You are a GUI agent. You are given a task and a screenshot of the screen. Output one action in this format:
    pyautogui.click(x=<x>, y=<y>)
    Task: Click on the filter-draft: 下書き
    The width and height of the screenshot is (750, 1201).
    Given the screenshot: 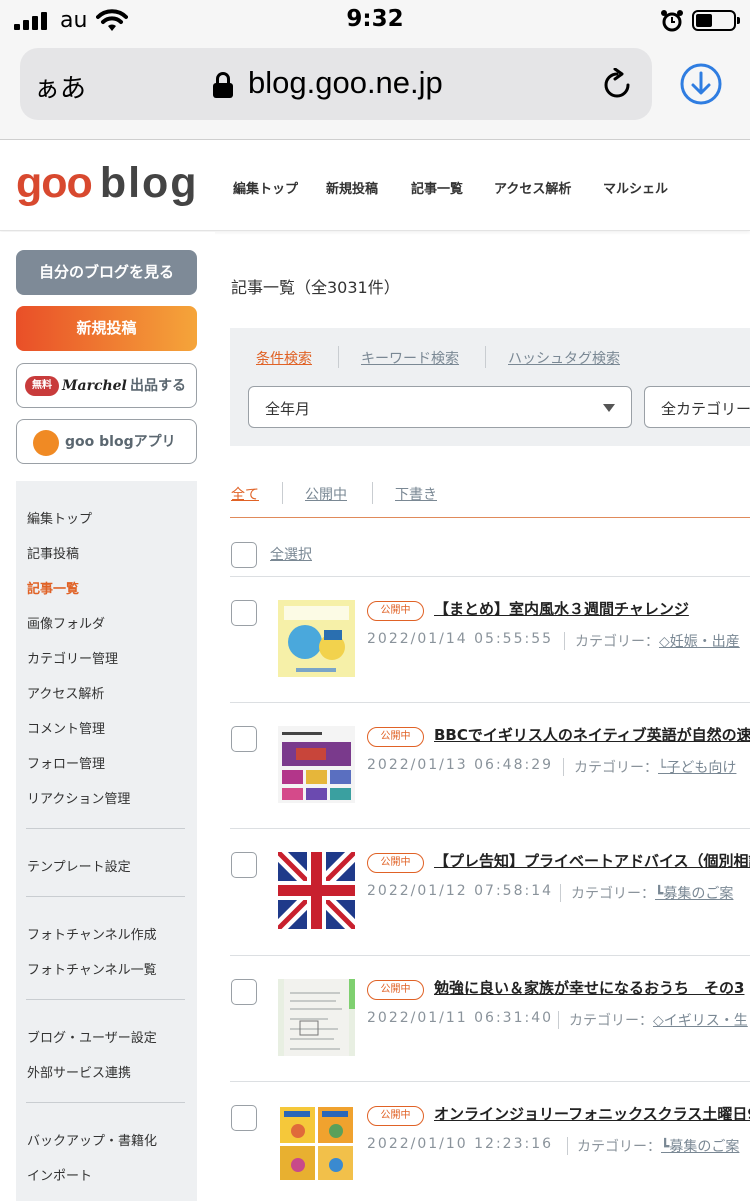 What is the action you would take?
    pyautogui.click(x=416, y=494)
    